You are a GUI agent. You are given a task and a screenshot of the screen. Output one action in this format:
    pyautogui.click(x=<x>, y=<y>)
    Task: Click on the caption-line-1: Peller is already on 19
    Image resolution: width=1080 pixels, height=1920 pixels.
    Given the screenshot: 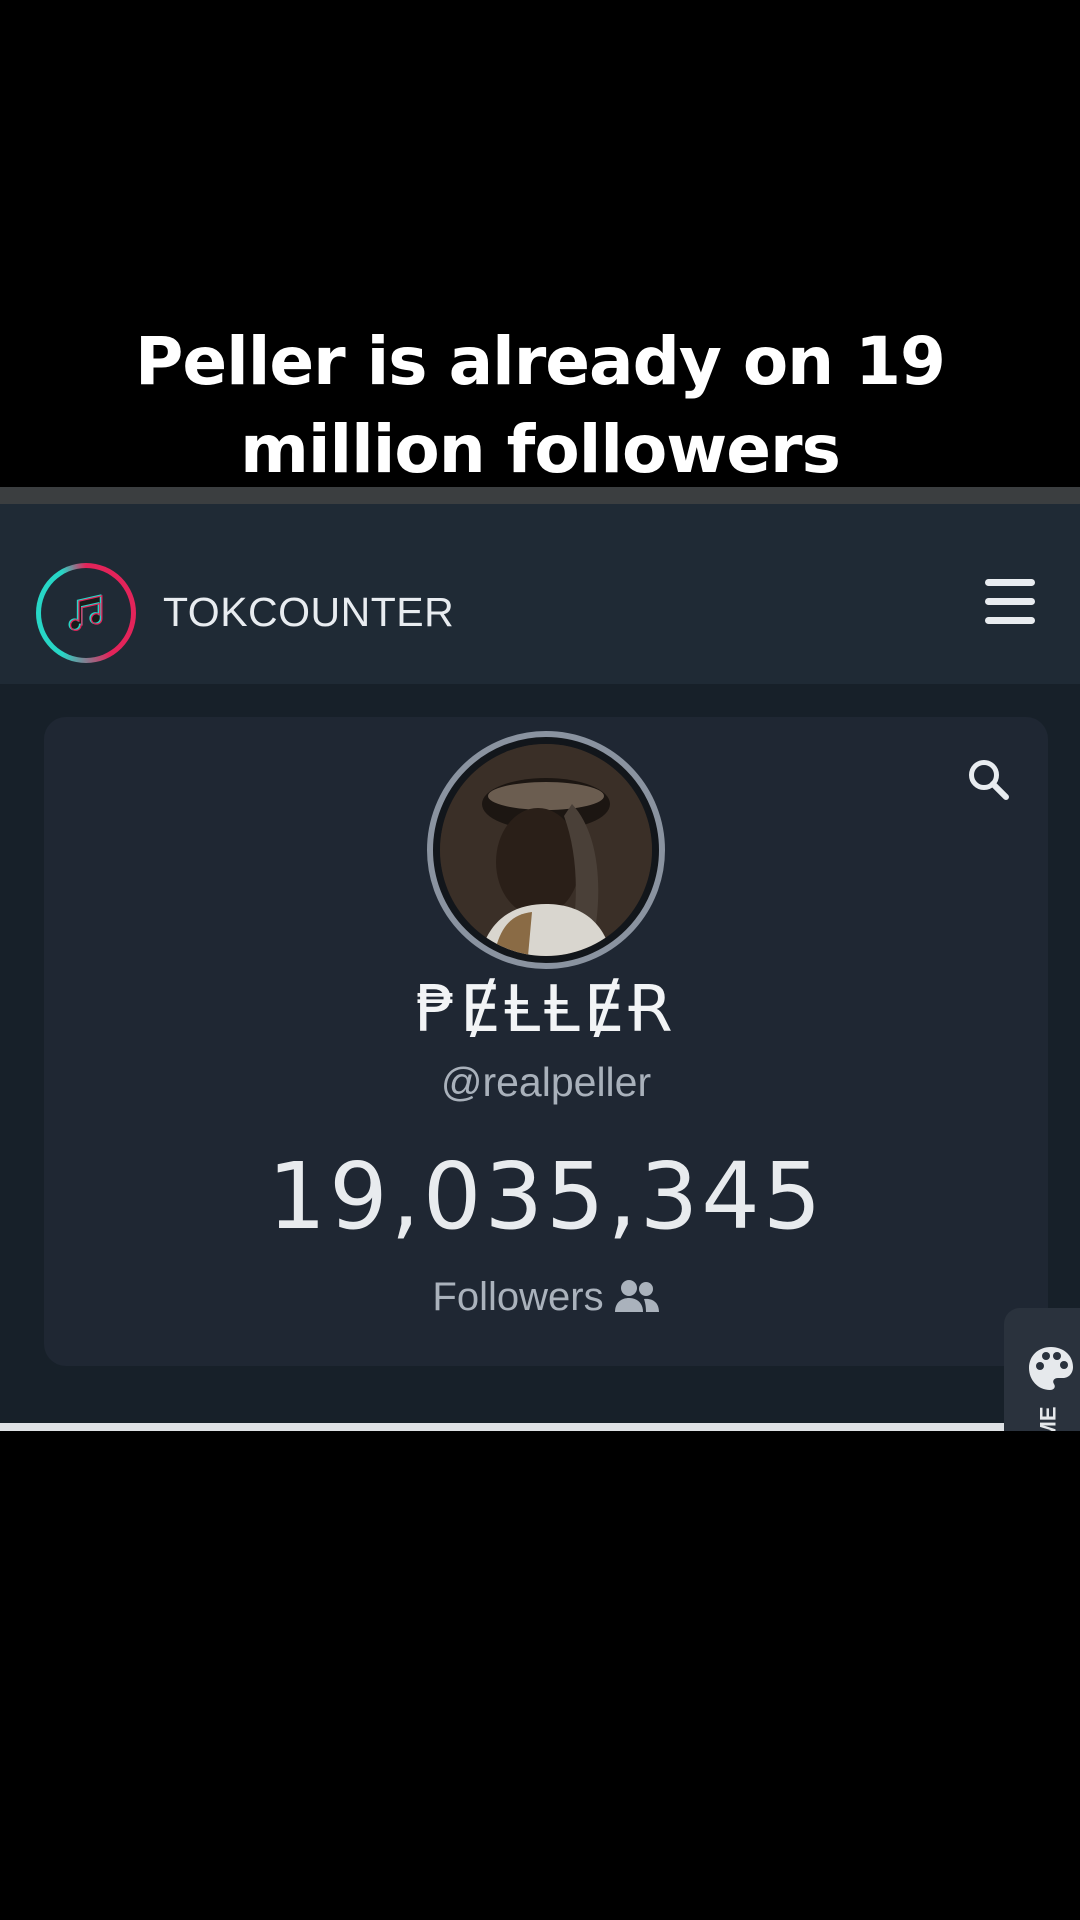 What is the action you would take?
    pyautogui.click(x=540, y=361)
    